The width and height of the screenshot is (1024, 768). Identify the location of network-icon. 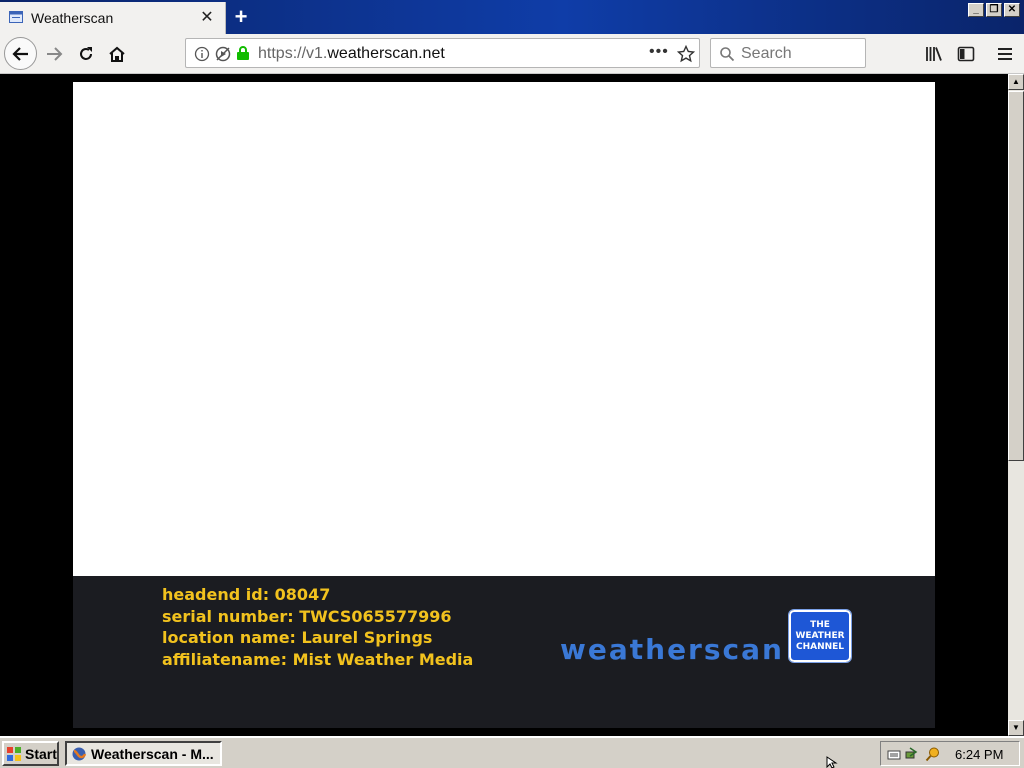
(913, 754).